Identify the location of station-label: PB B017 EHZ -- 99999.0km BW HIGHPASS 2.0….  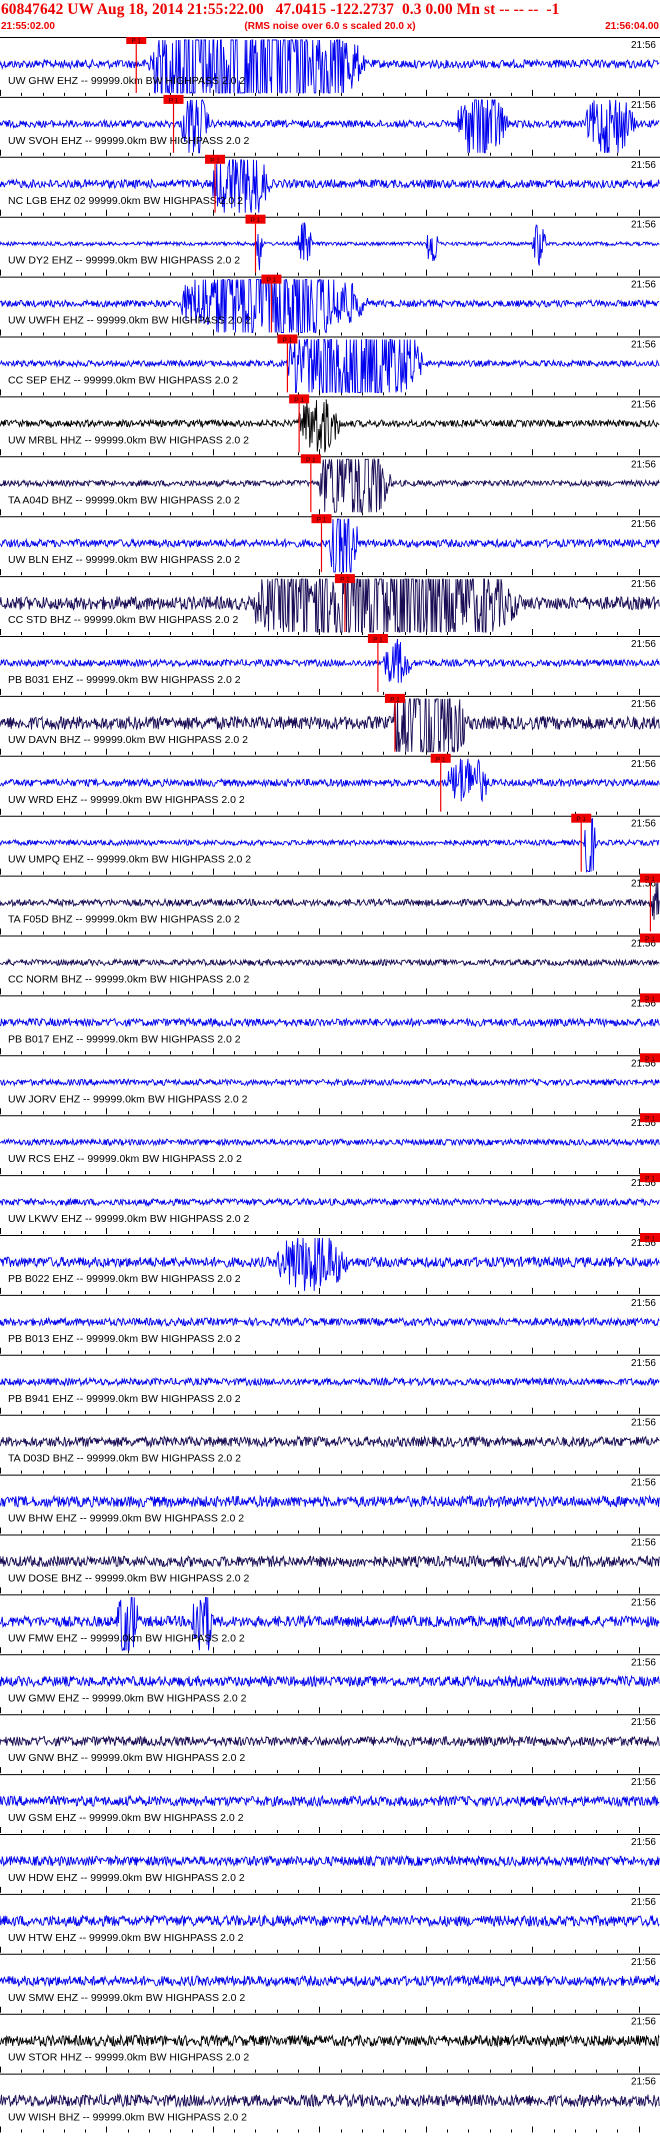
(124, 1039).